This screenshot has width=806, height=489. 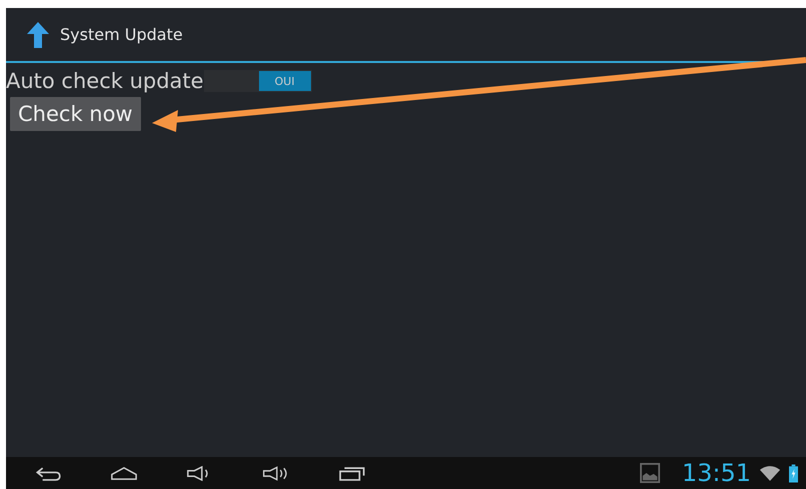 I want to click on recent-apps-icon, so click(x=352, y=473).